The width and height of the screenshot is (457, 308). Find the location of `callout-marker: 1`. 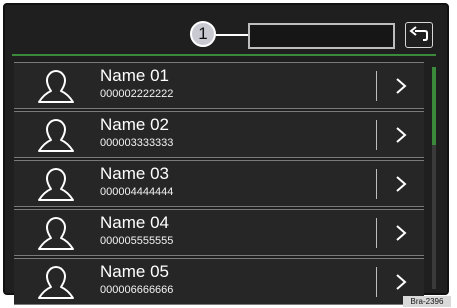

callout-marker: 1 is located at coordinates (203, 34).